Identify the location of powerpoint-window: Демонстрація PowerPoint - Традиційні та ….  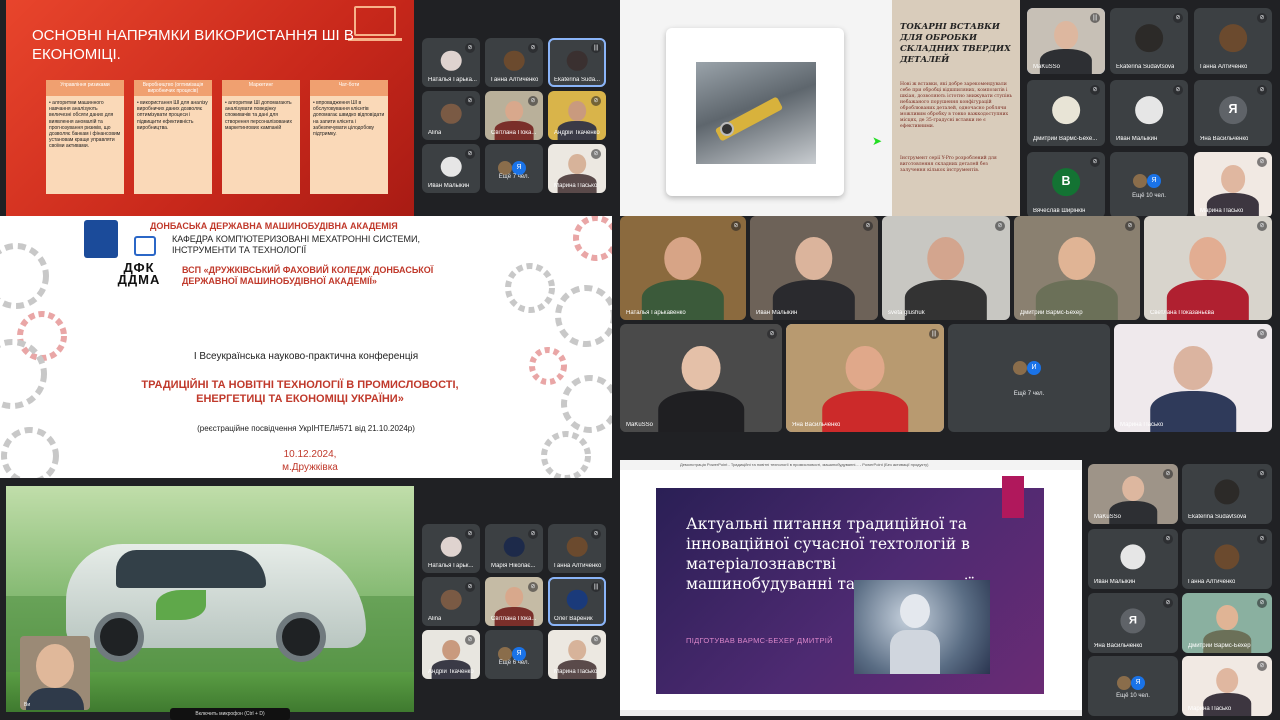
(851, 588).